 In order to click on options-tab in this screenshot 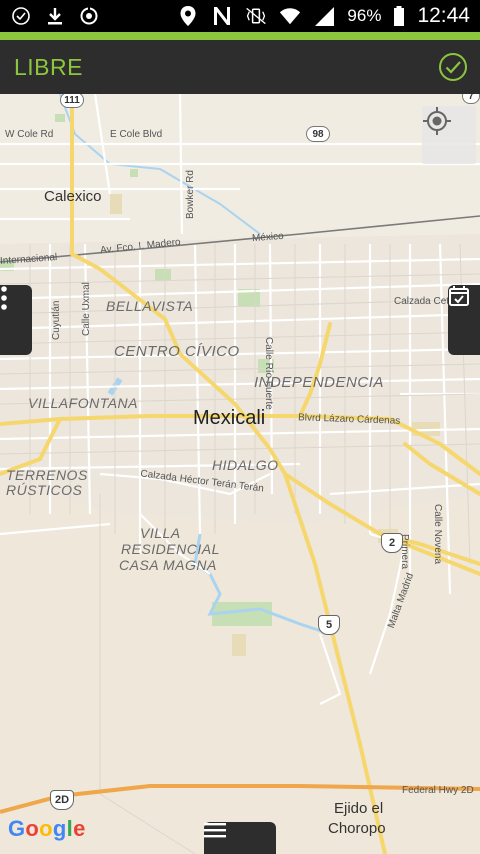, I will do `click(16, 320)`.